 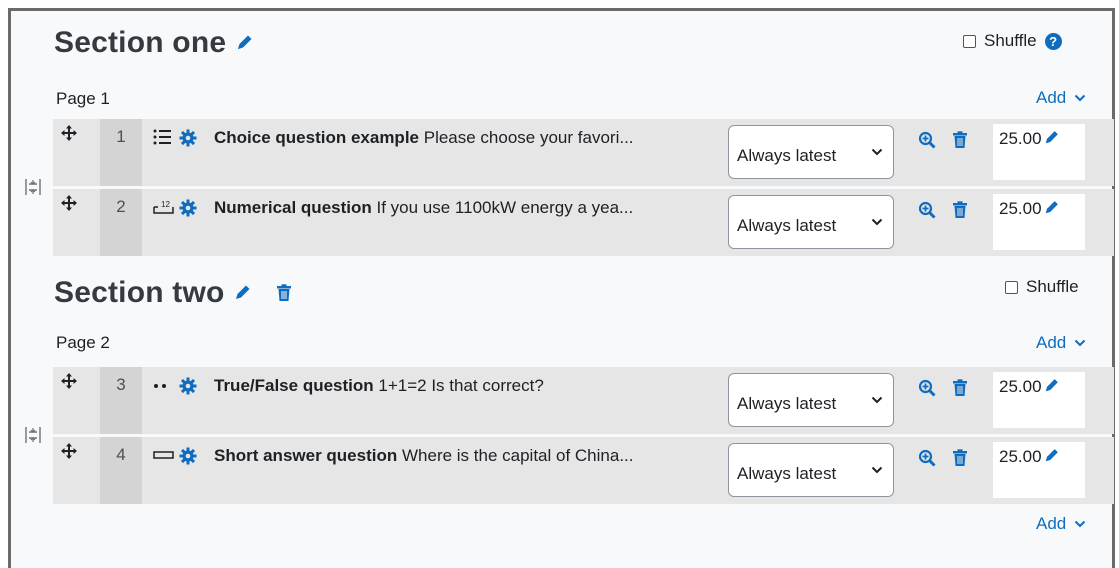 What do you see at coordinates (294, 385) in the screenshot?
I see `question-name: True/False question` at bounding box center [294, 385].